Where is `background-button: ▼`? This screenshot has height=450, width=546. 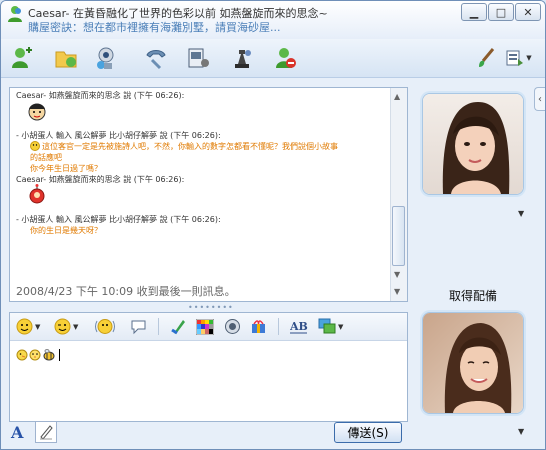 background-button: ▼ is located at coordinates (330, 326).